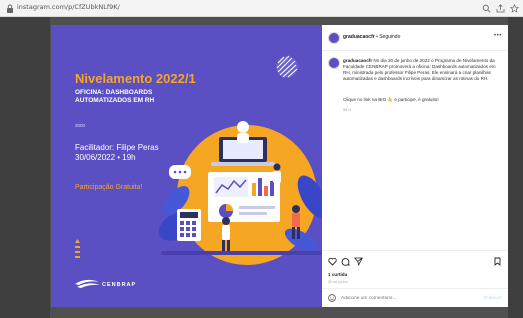 This screenshot has width=523, height=318. Describe the element at coordinates (498, 36) in the screenshot. I see `more-options-icon: •••` at that location.